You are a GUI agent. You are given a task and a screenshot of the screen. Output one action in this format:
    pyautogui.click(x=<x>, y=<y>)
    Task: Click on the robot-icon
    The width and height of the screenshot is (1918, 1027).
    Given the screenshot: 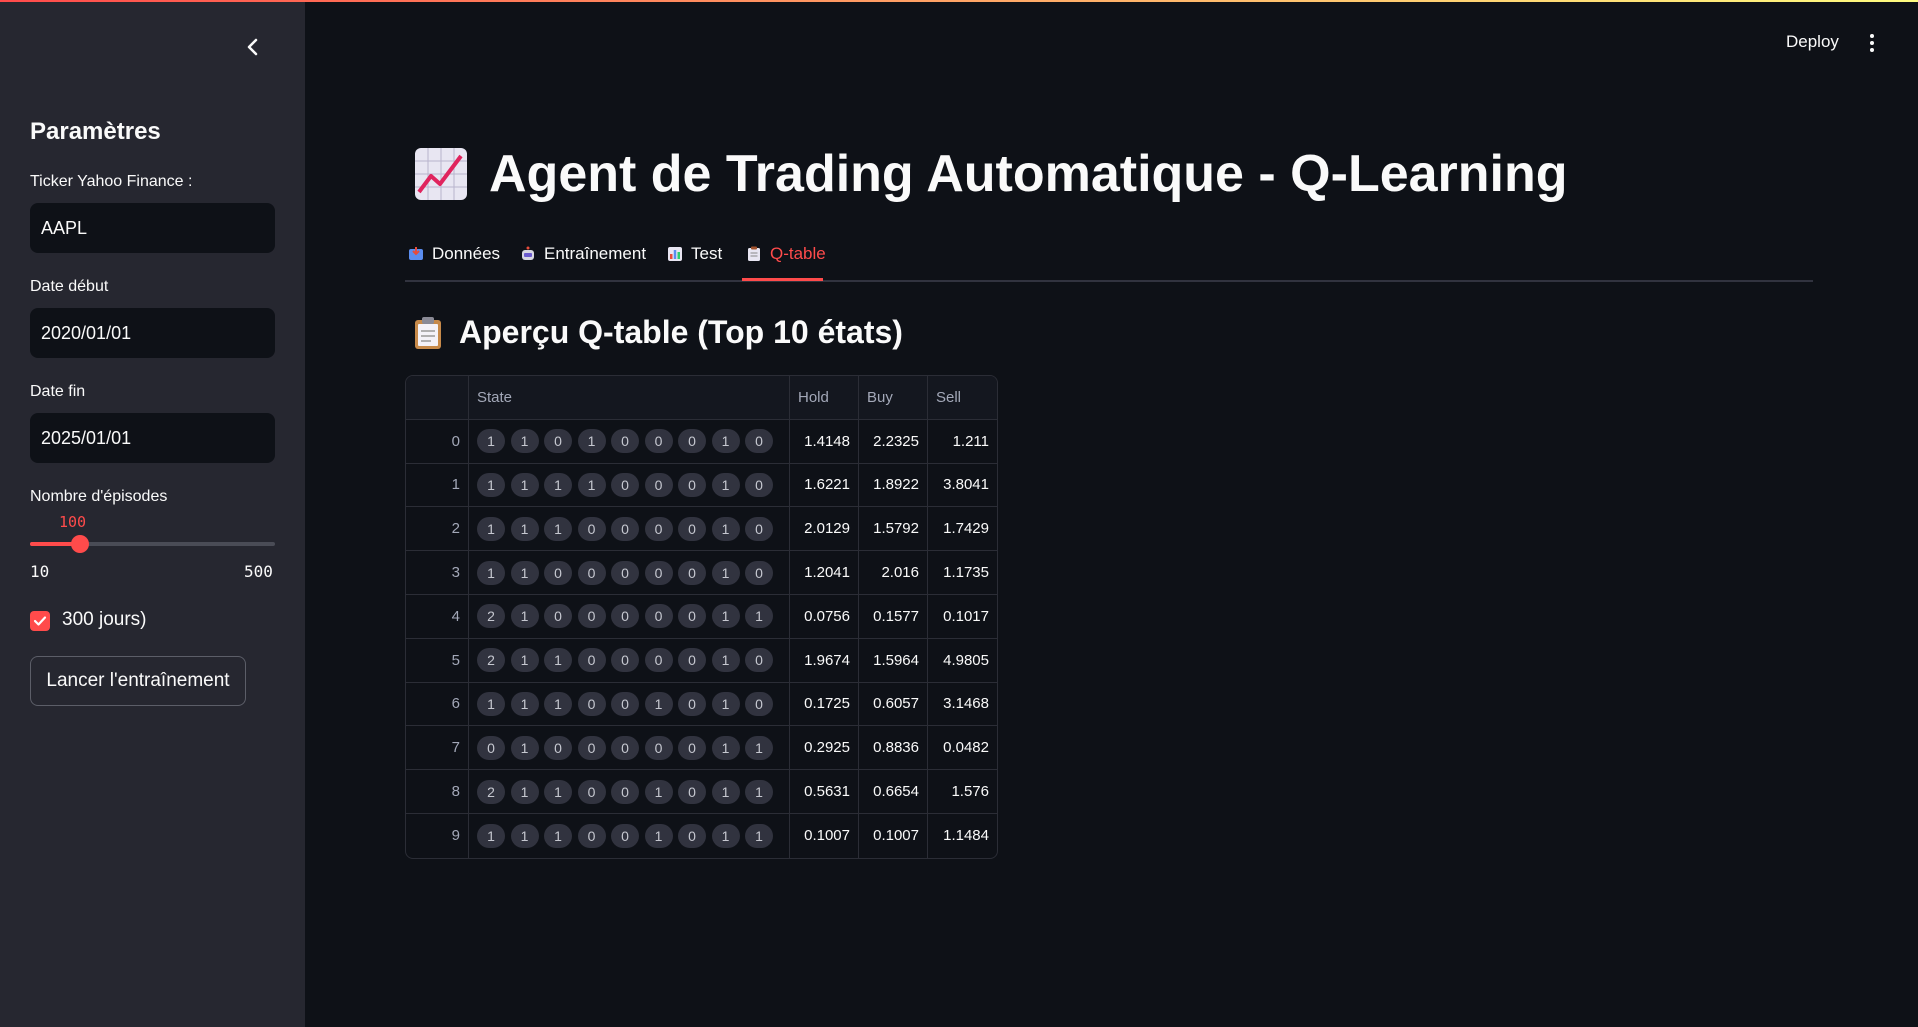 What is the action you would take?
    pyautogui.click(x=528, y=253)
    